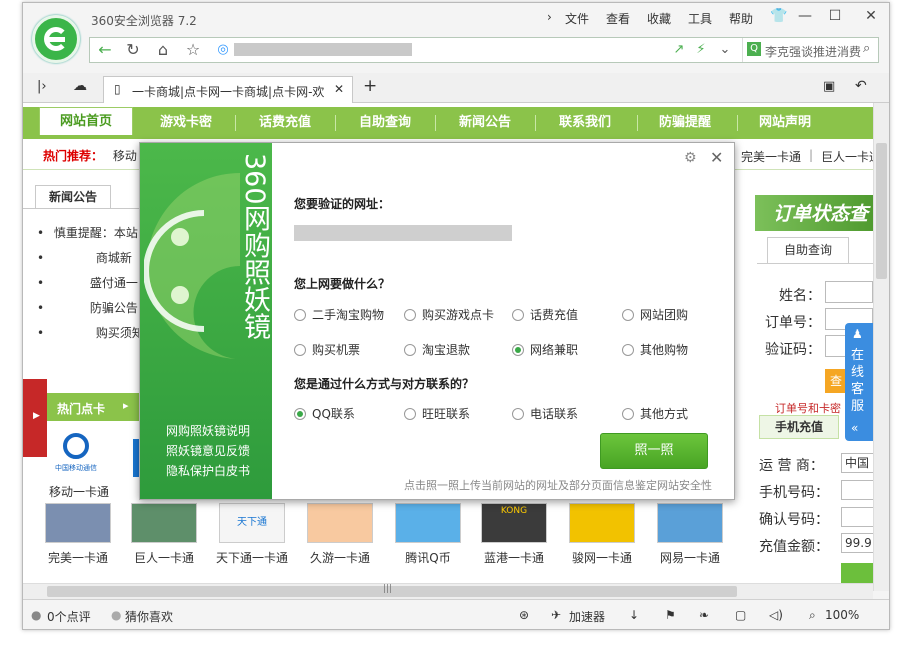 This screenshot has width=914, height=652. Describe the element at coordinates (514, 557) in the screenshot. I see `card-name: 蓝港一卡通` at that location.